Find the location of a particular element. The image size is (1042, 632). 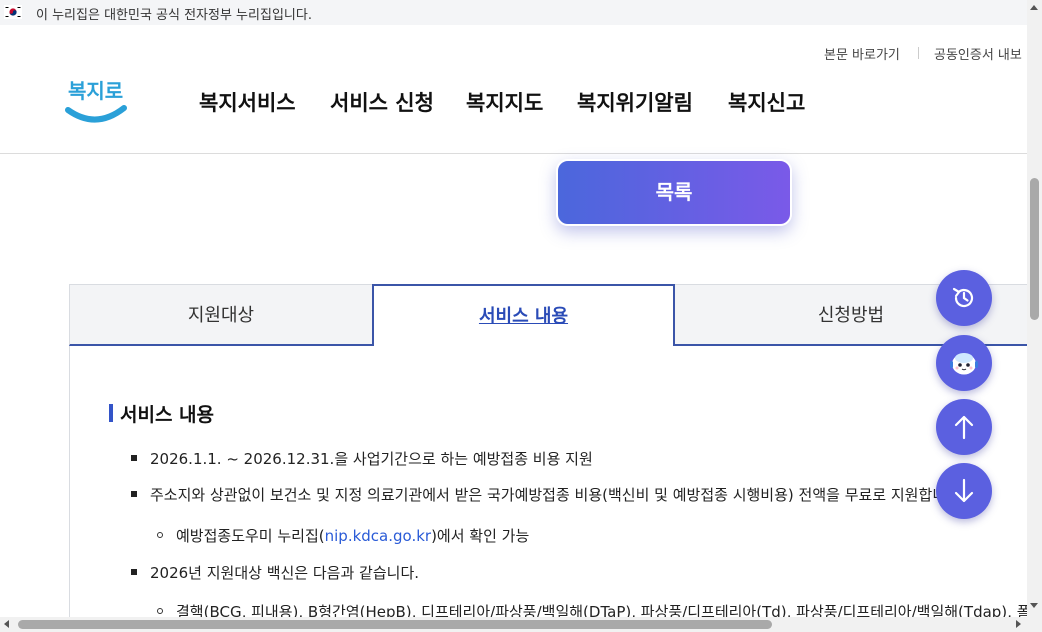

scroll-right-arrow-icon is located at coordinates (1018, 624).